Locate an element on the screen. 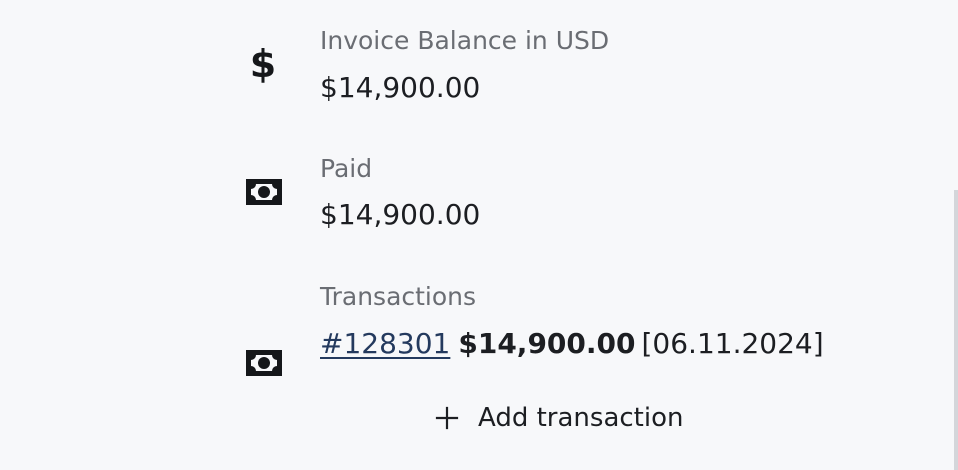 The height and width of the screenshot is (470, 958). transaction-row: #128301 $14,900.00 [06.11.2024] is located at coordinates (572, 344).